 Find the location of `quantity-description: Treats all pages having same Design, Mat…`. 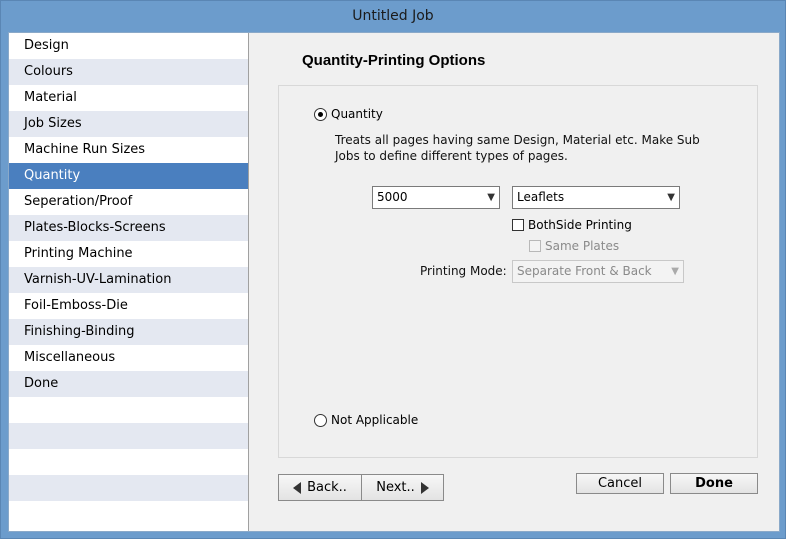

quantity-description: Treats all pages having same Design, Mat… is located at coordinates (517, 148).